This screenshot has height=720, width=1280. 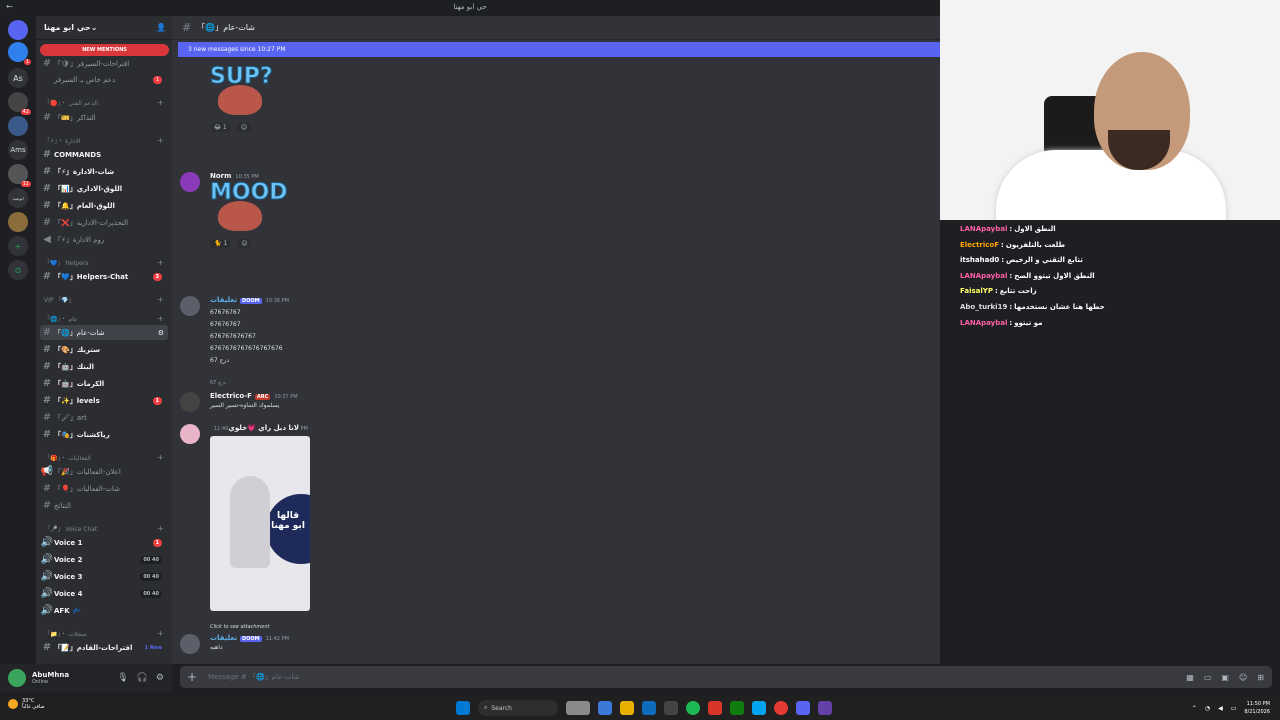 I want to click on volume-icon: ◀, so click(x=1220, y=708).